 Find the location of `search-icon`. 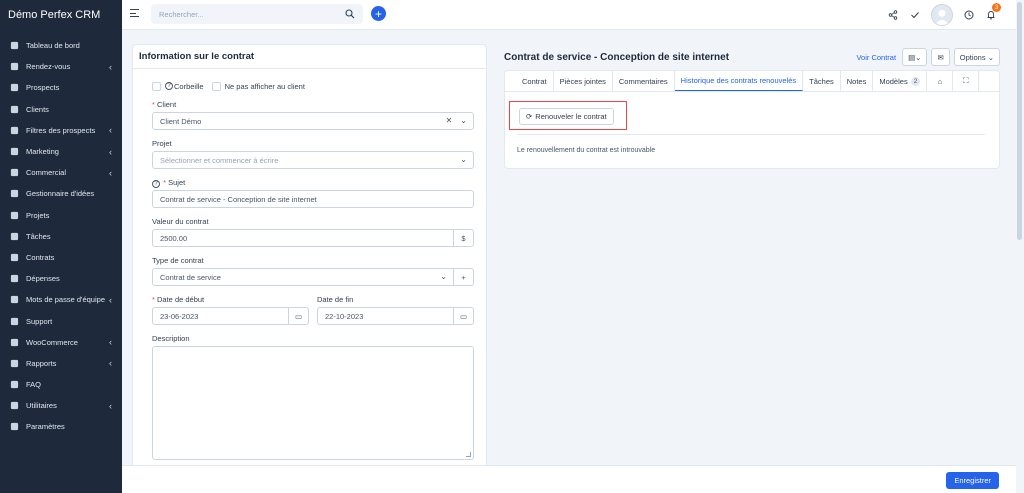

search-icon is located at coordinates (350, 14).